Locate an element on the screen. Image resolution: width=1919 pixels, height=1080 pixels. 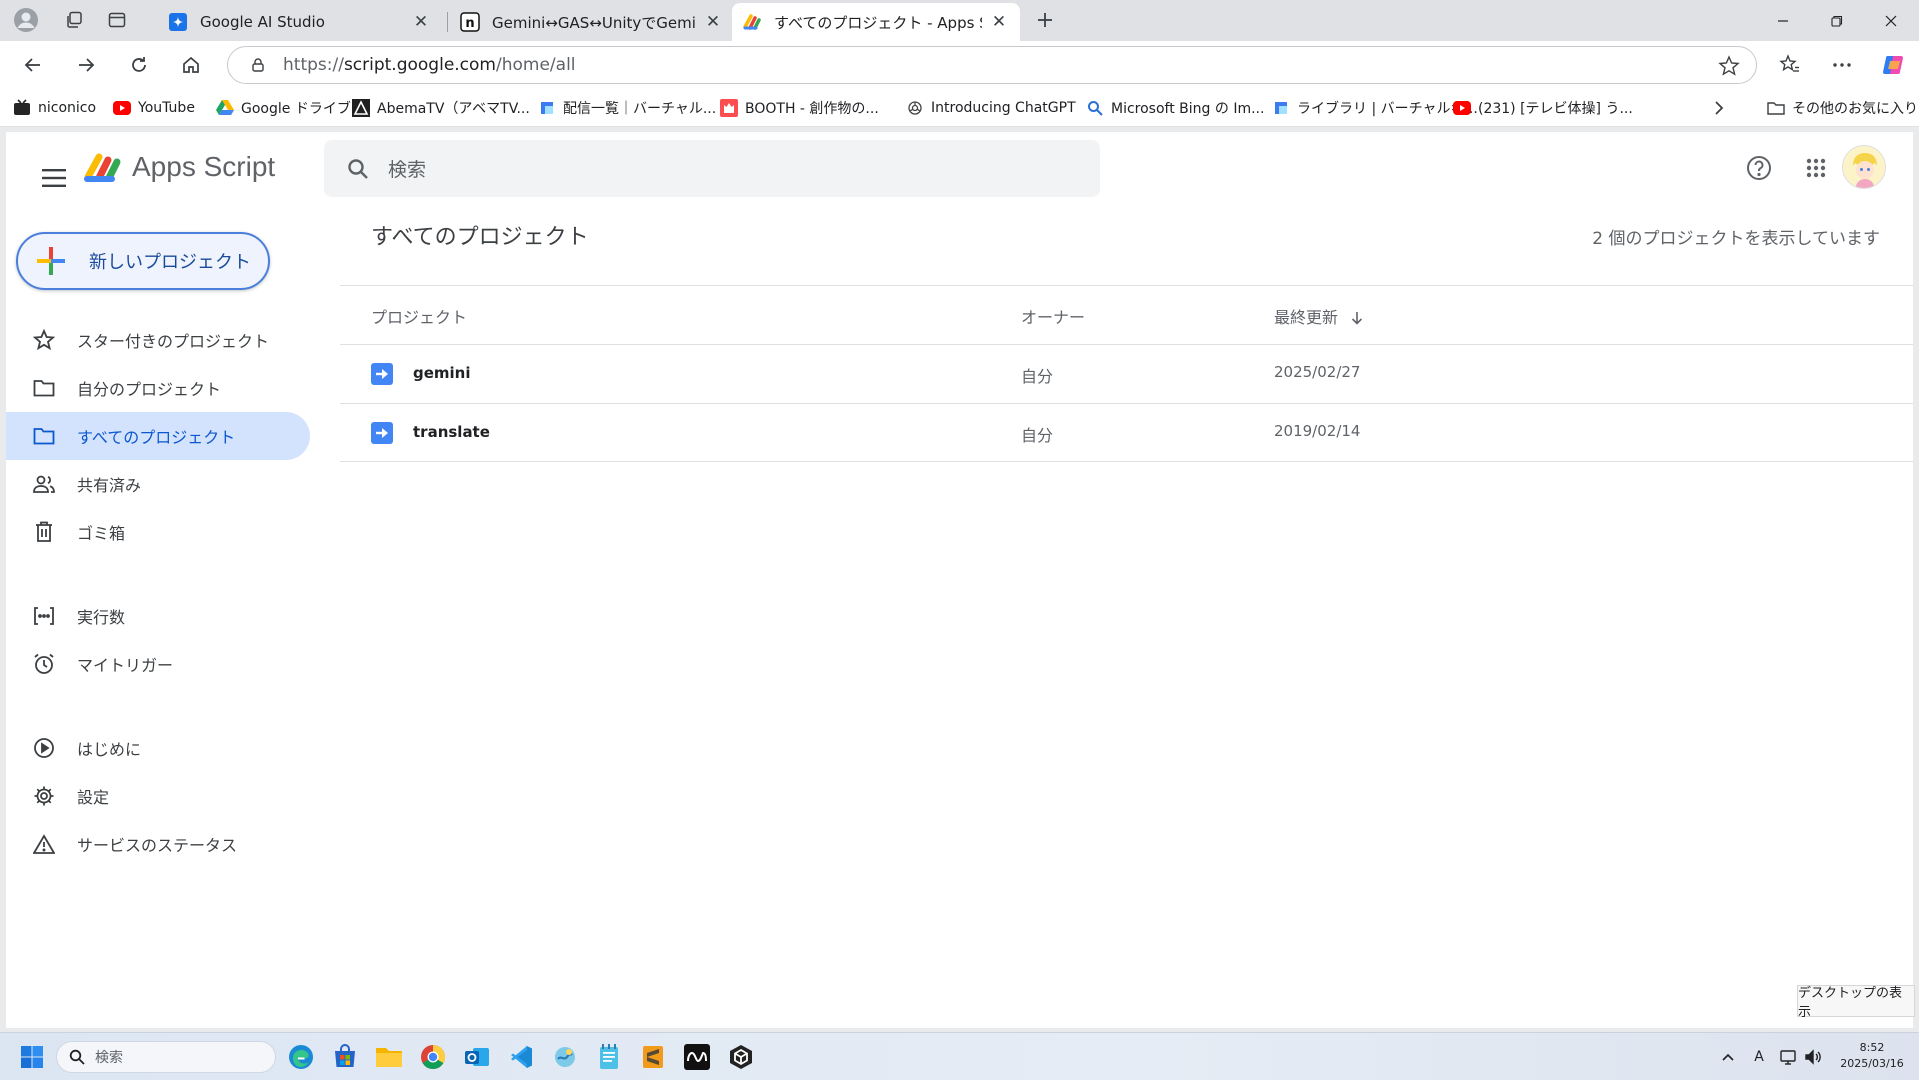
sidebar-item-all-projects: すべてのプロジェクト is located at coordinates (158, 436).